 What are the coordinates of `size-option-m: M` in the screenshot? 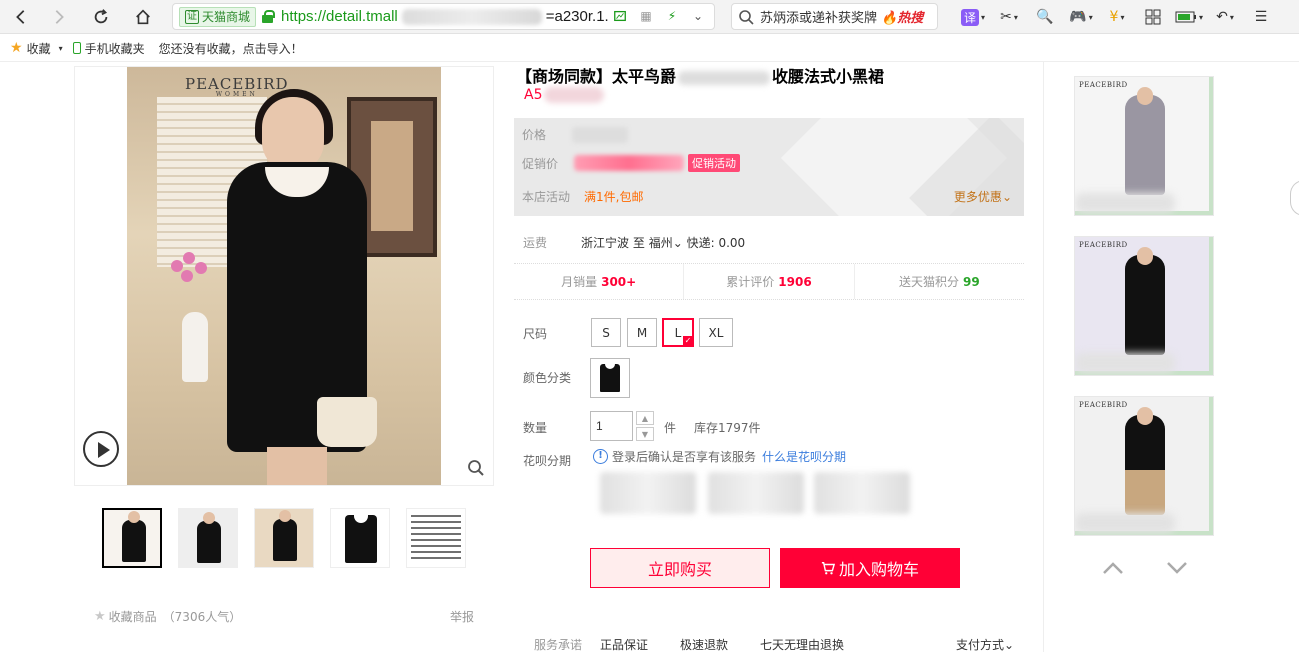 It's located at (642, 332).